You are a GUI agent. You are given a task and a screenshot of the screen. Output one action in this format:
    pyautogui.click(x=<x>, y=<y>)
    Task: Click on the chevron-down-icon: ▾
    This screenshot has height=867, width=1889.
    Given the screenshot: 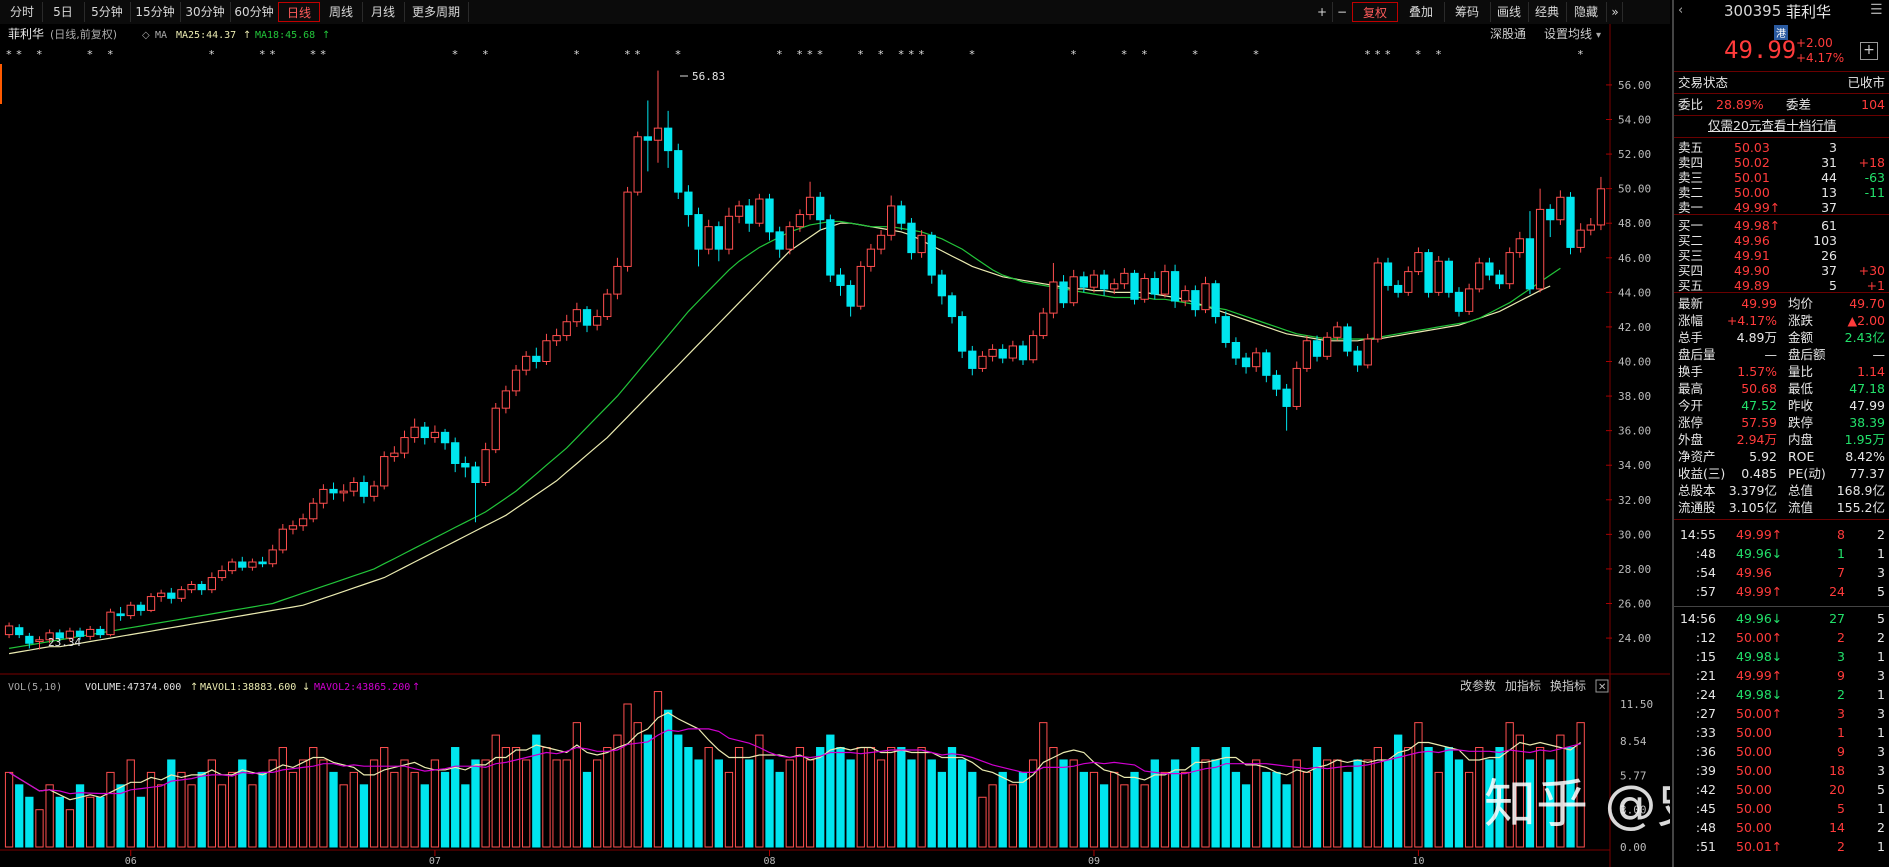 What is the action you would take?
    pyautogui.click(x=1598, y=35)
    